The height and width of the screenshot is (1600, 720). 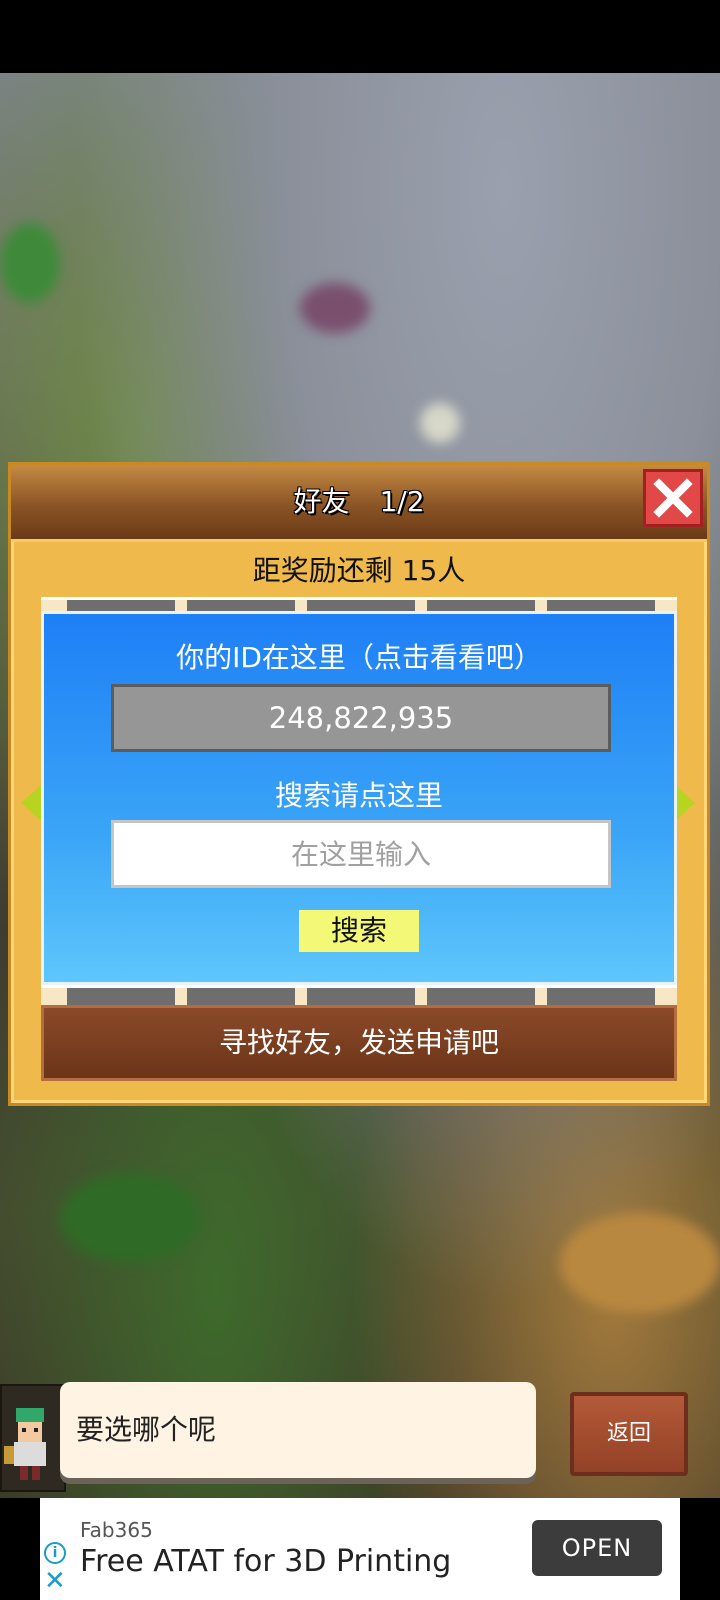 I want to click on prev-page-arrow-icon, so click(x=31, y=803).